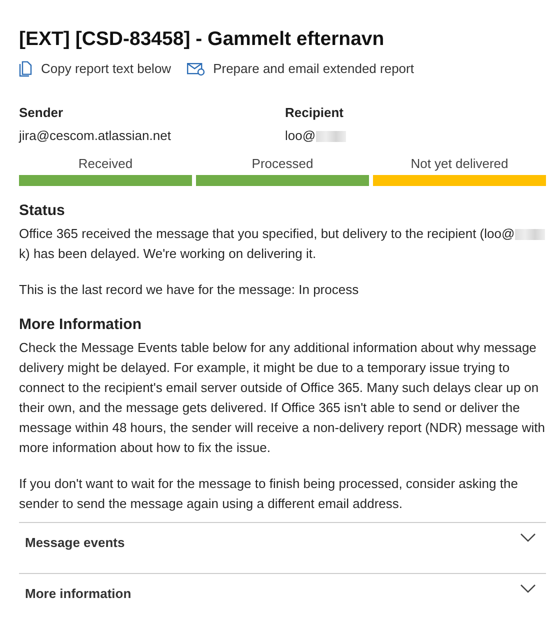  Describe the element at coordinates (41, 113) in the screenshot. I see `sender-label: Sender` at that location.